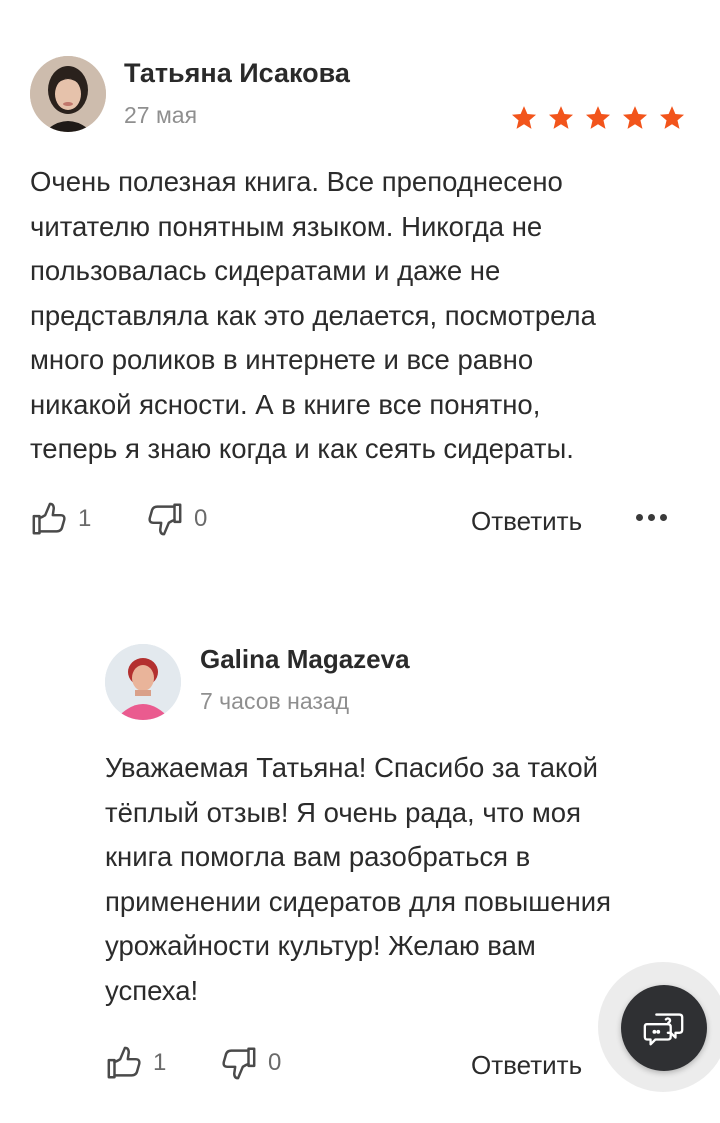 The width and height of the screenshot is (720, 1123). I want to click on review-actions: 1 0 Ответить, so click(360, 522).